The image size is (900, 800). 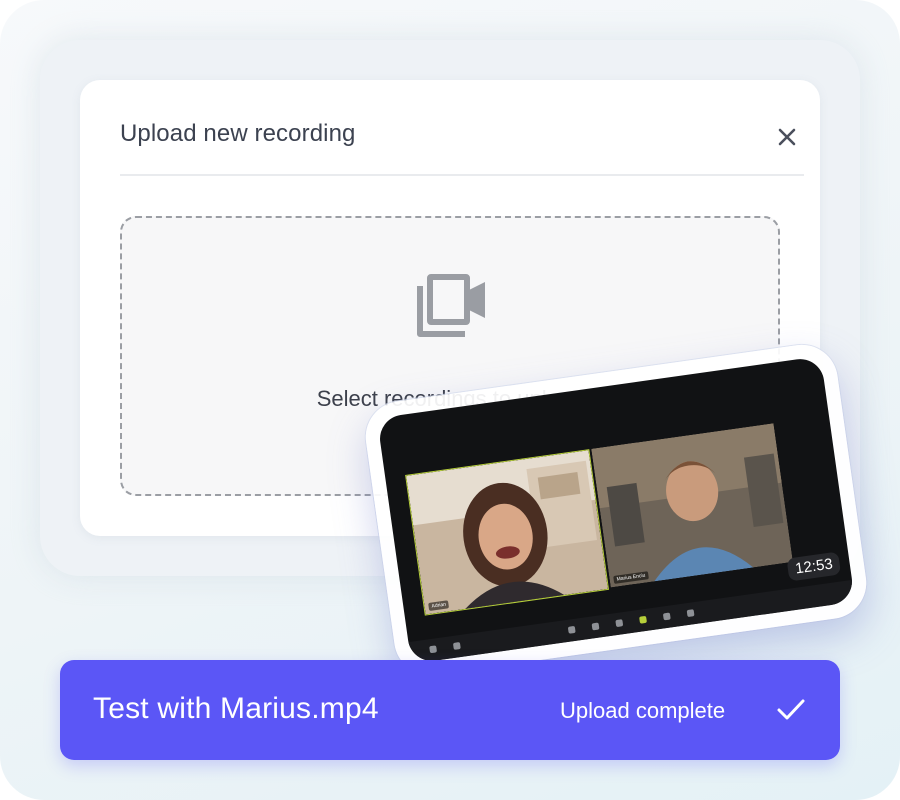 I want to click on video-library-icon, so click(x=451, y=305).